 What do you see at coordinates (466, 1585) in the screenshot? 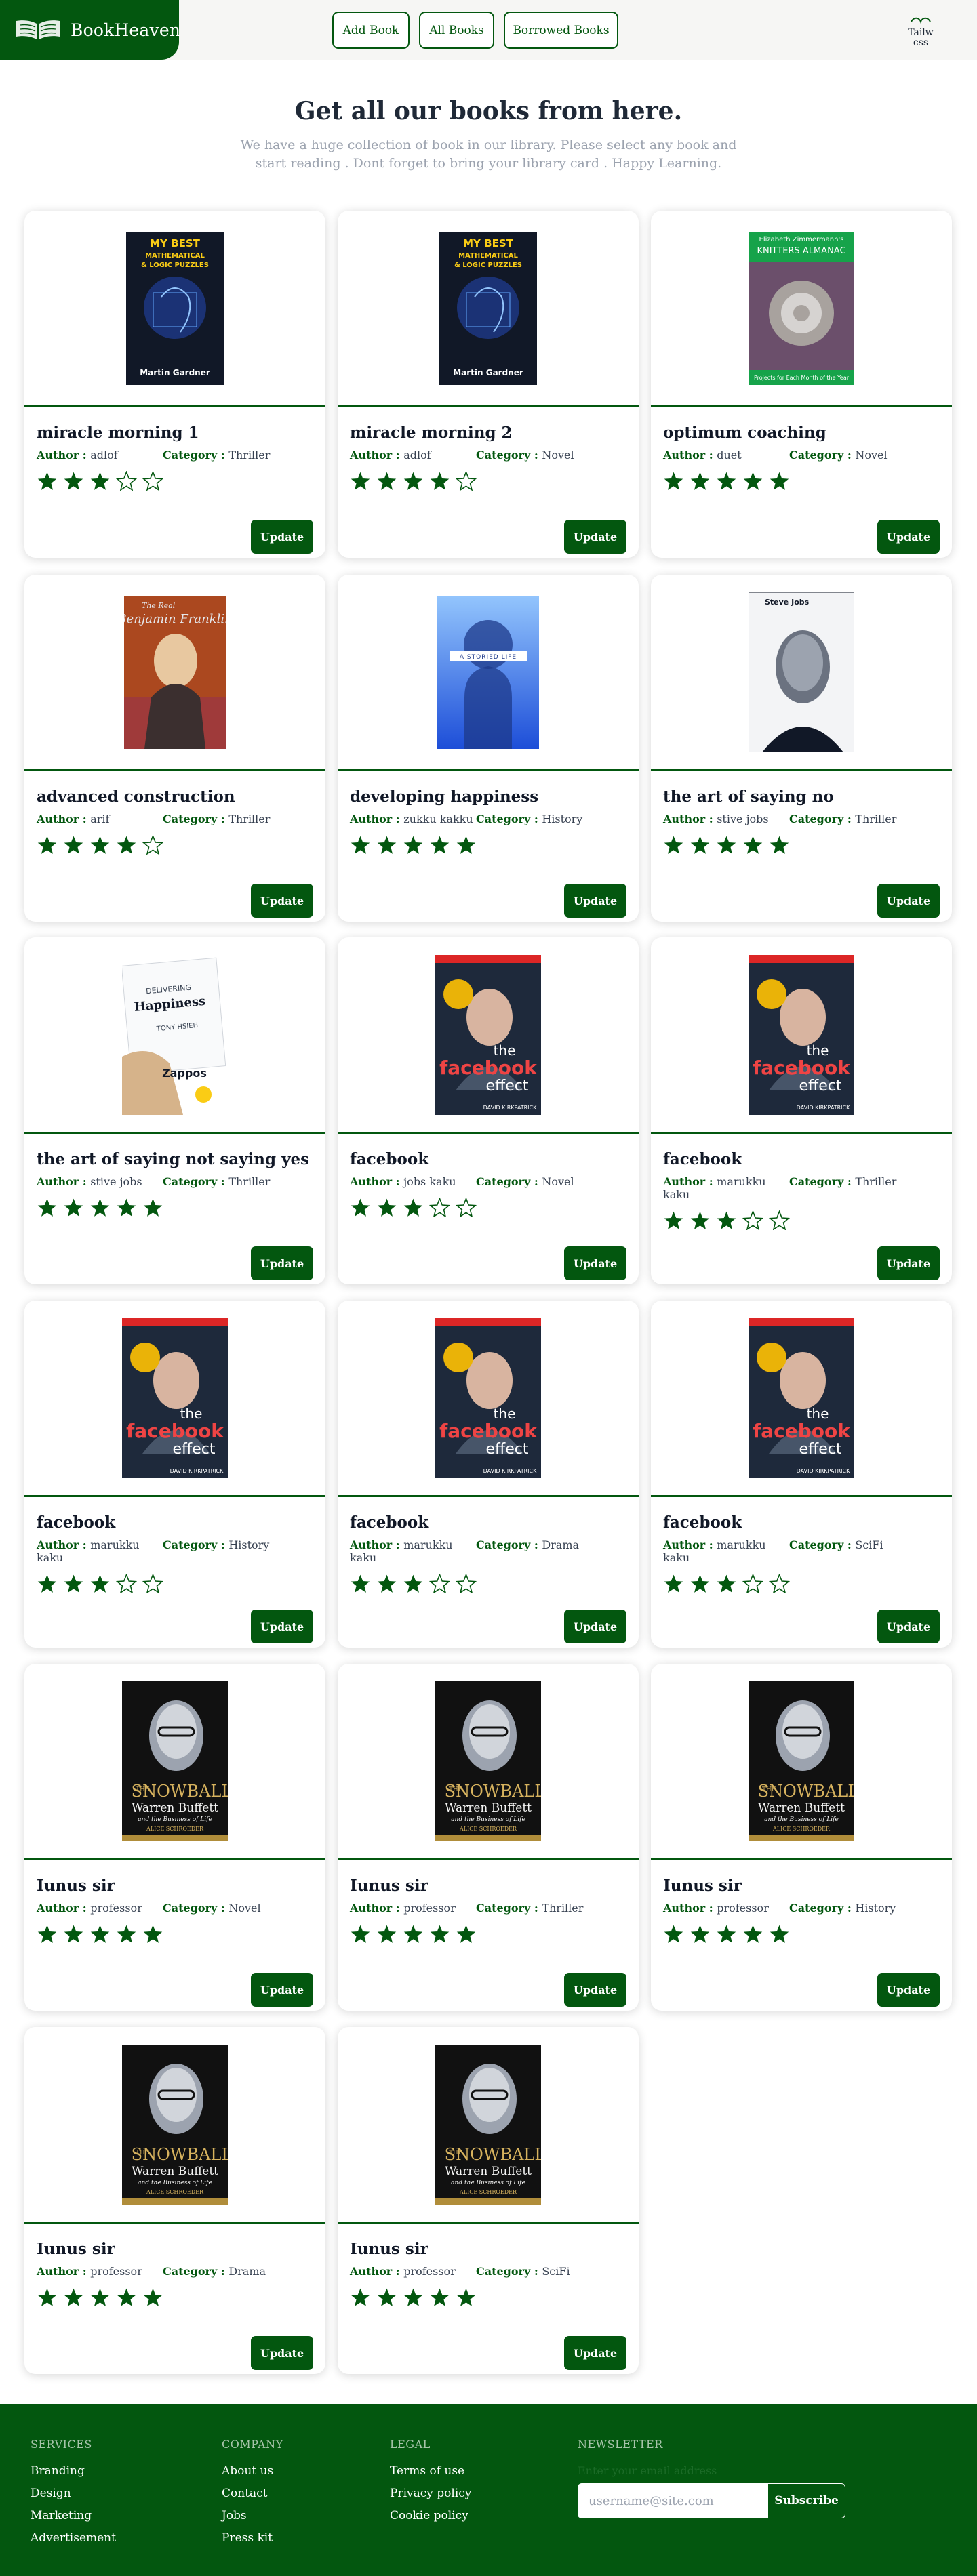
I see `star-outline-icon` at bounding box center [466, 1585].